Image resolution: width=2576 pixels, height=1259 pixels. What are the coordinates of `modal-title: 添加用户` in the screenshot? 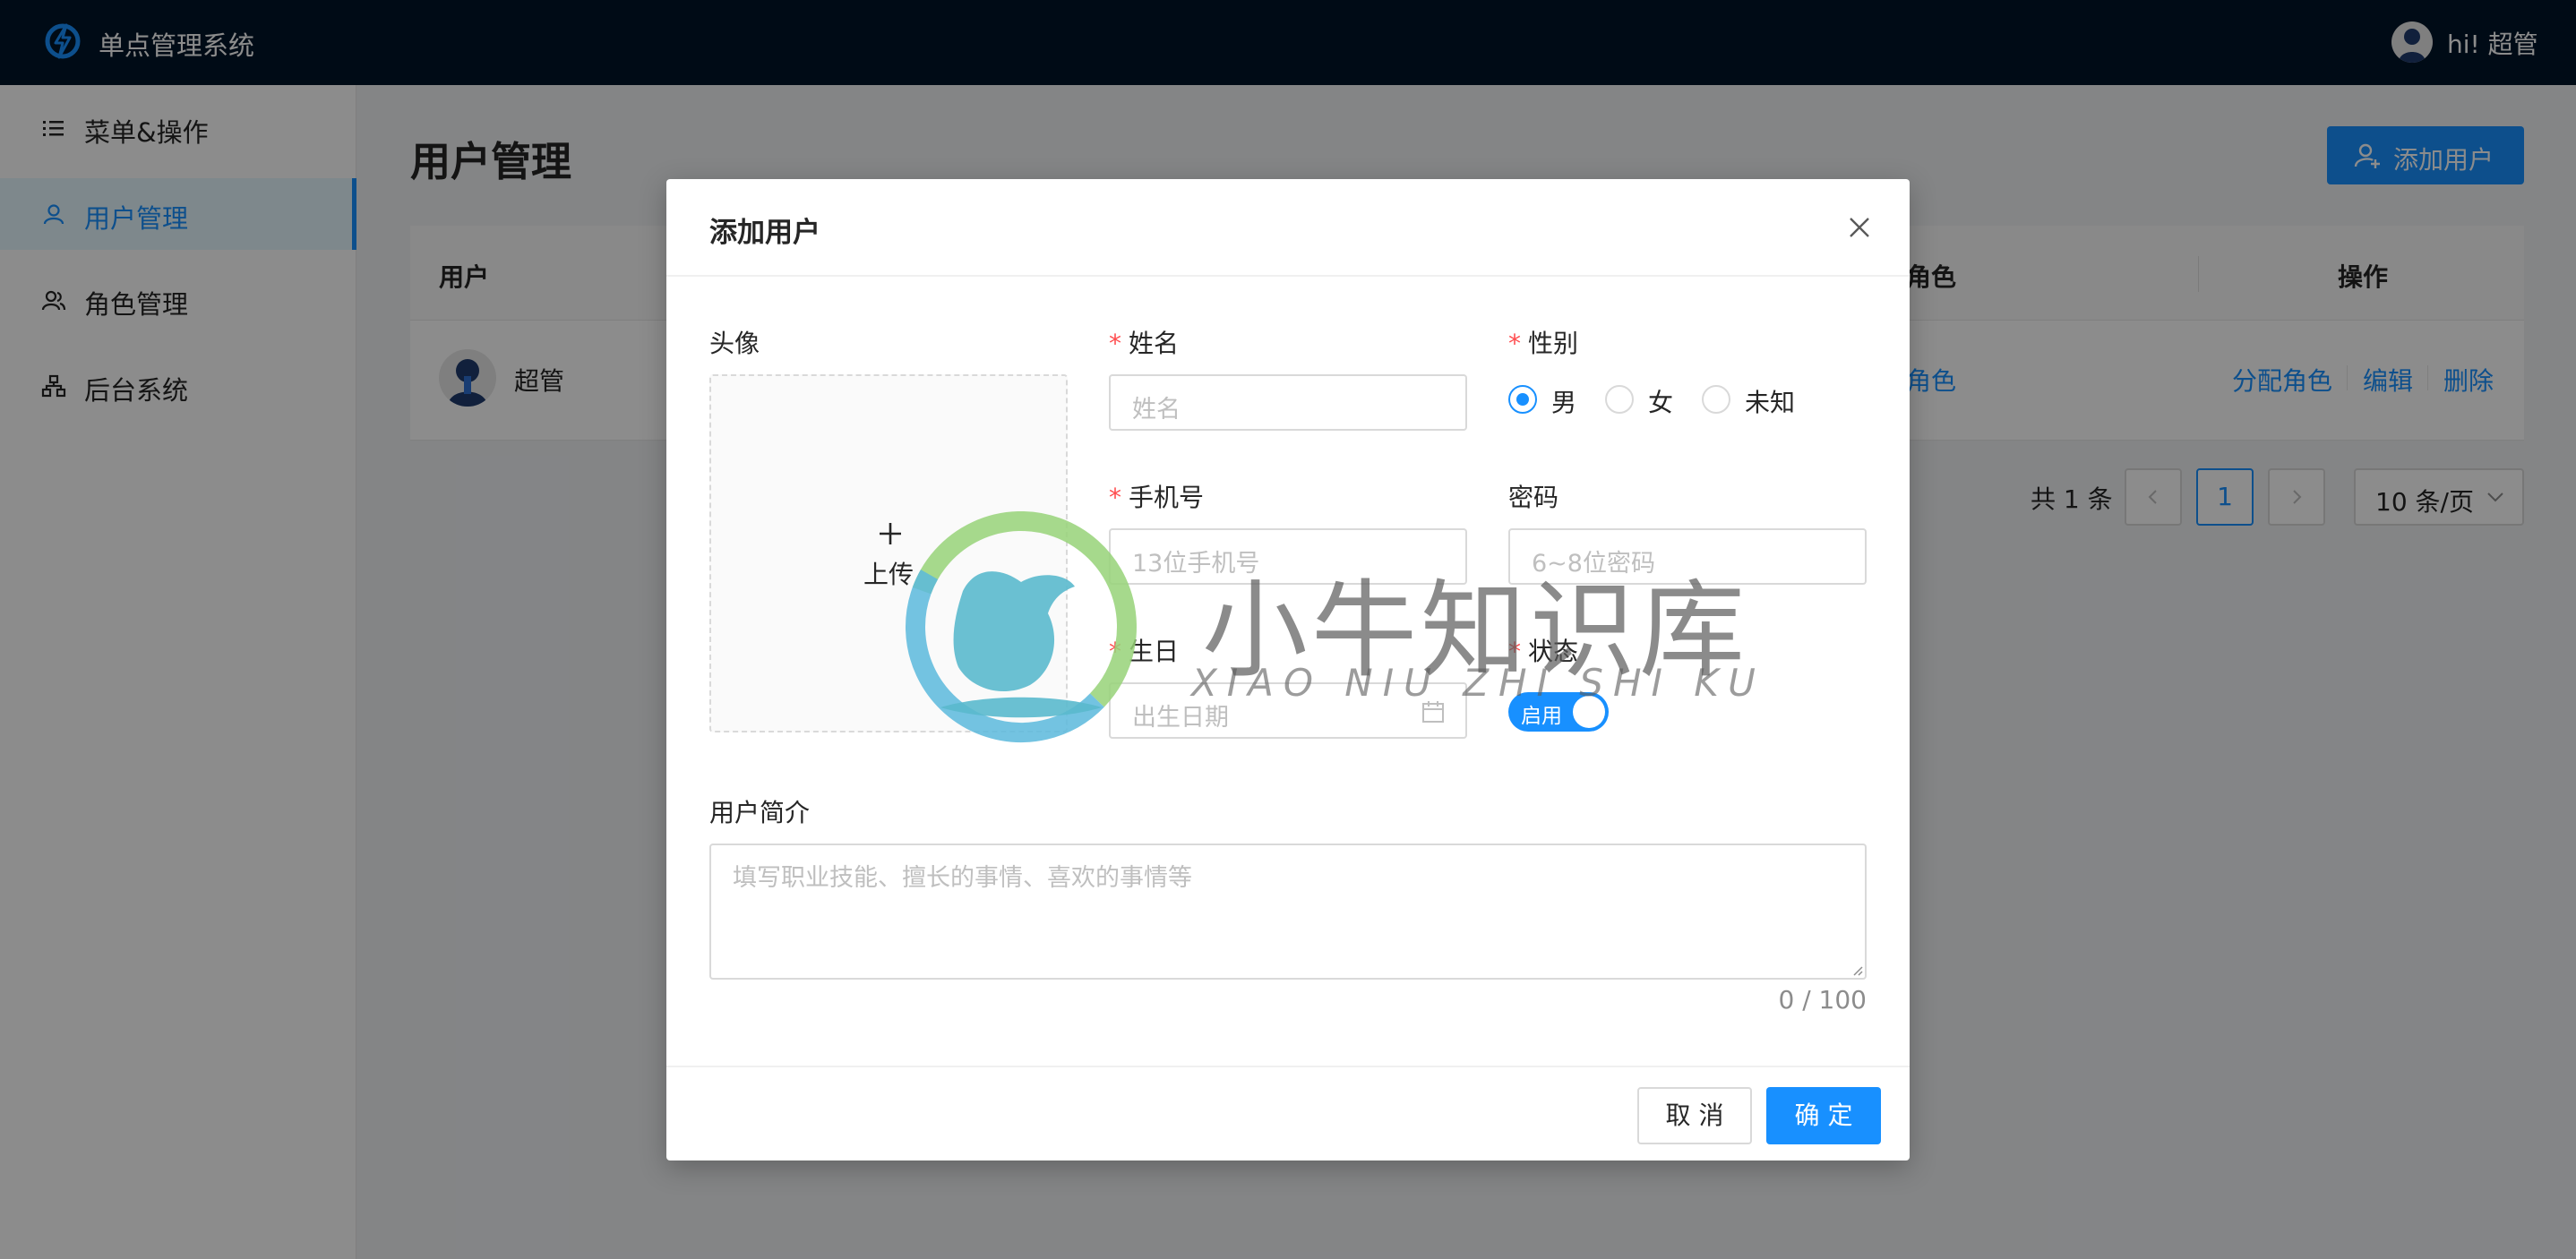 It's located at (764, 233).